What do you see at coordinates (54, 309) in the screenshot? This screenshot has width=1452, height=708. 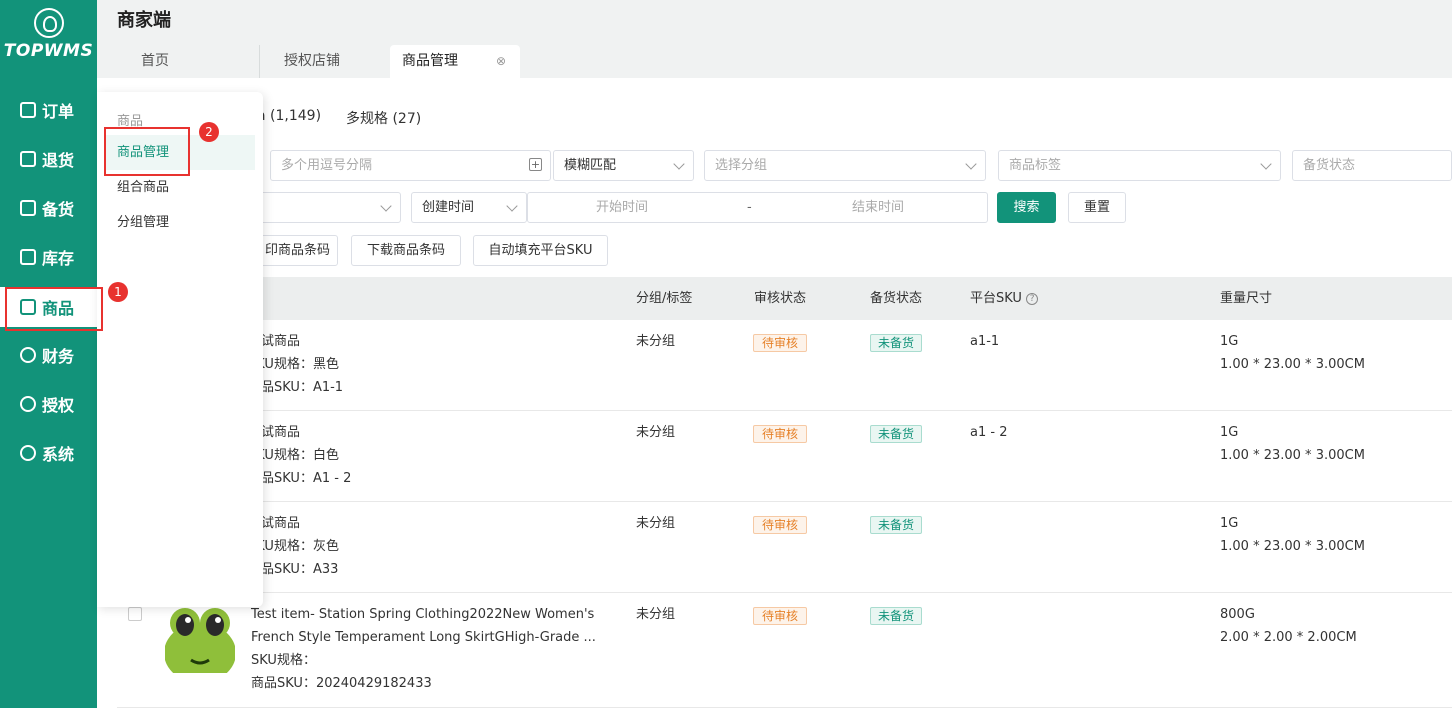 I see `highlight-box-products` at bounding box center [54, 309].